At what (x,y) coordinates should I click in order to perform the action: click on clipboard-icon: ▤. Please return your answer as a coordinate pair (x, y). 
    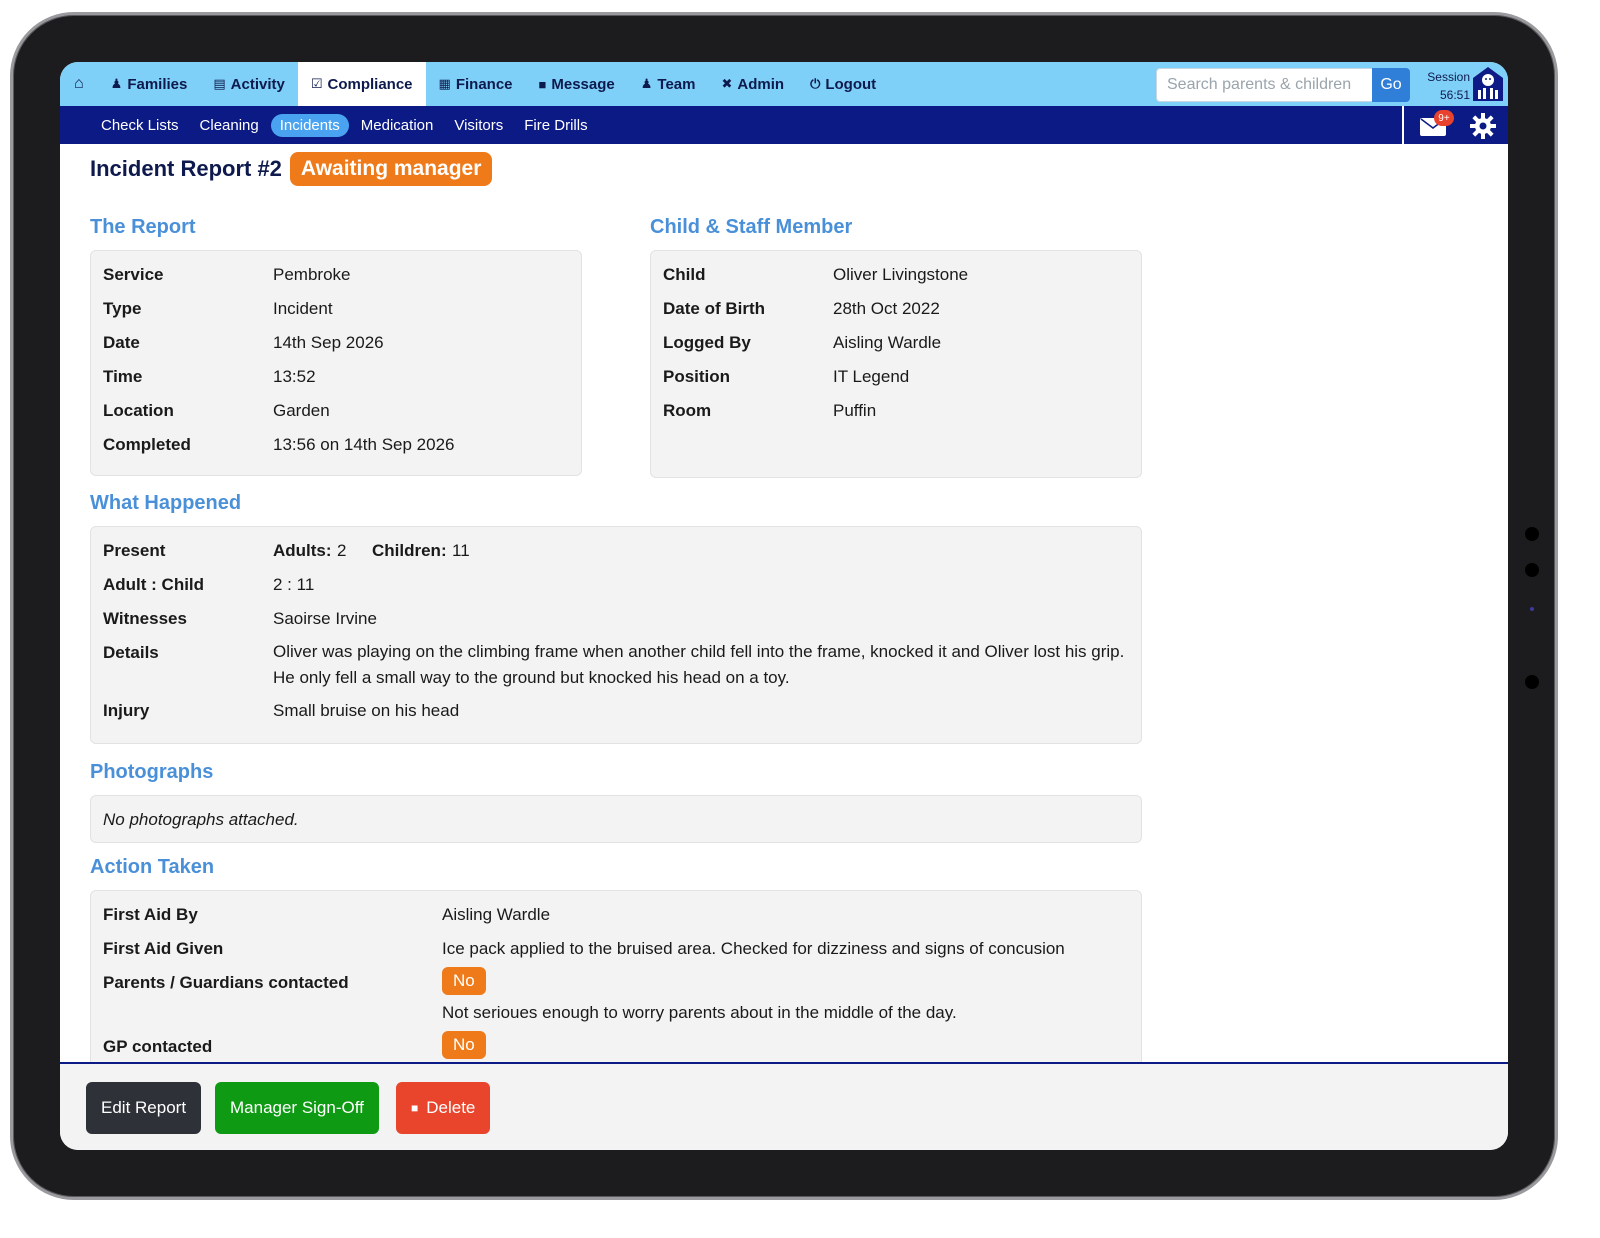
    Looking at the image, I should click on (219, 83).